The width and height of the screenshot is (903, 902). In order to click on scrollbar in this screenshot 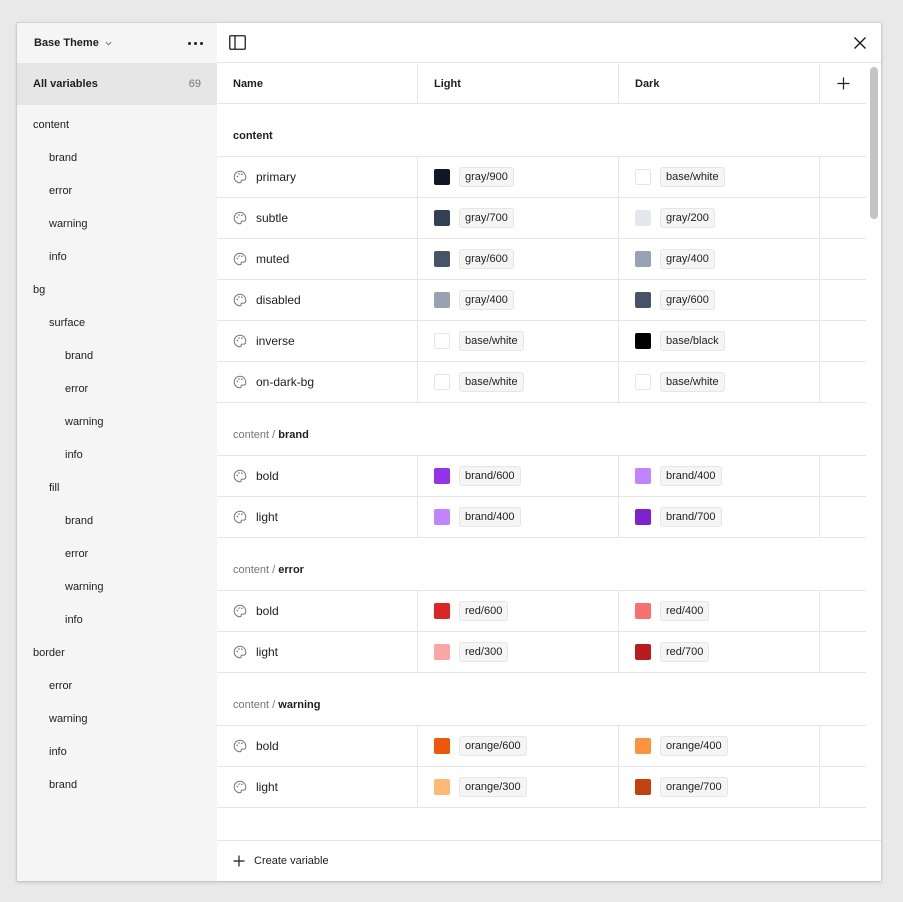, I will do `click(874, 453)`.